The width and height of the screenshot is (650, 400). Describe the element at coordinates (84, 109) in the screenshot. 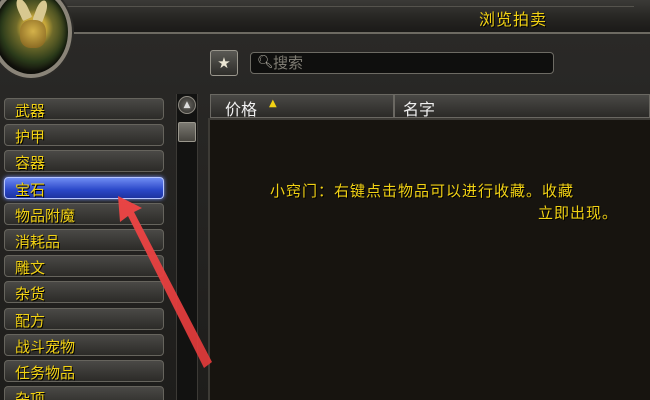

I see `category-weapons: 武器` at that location.